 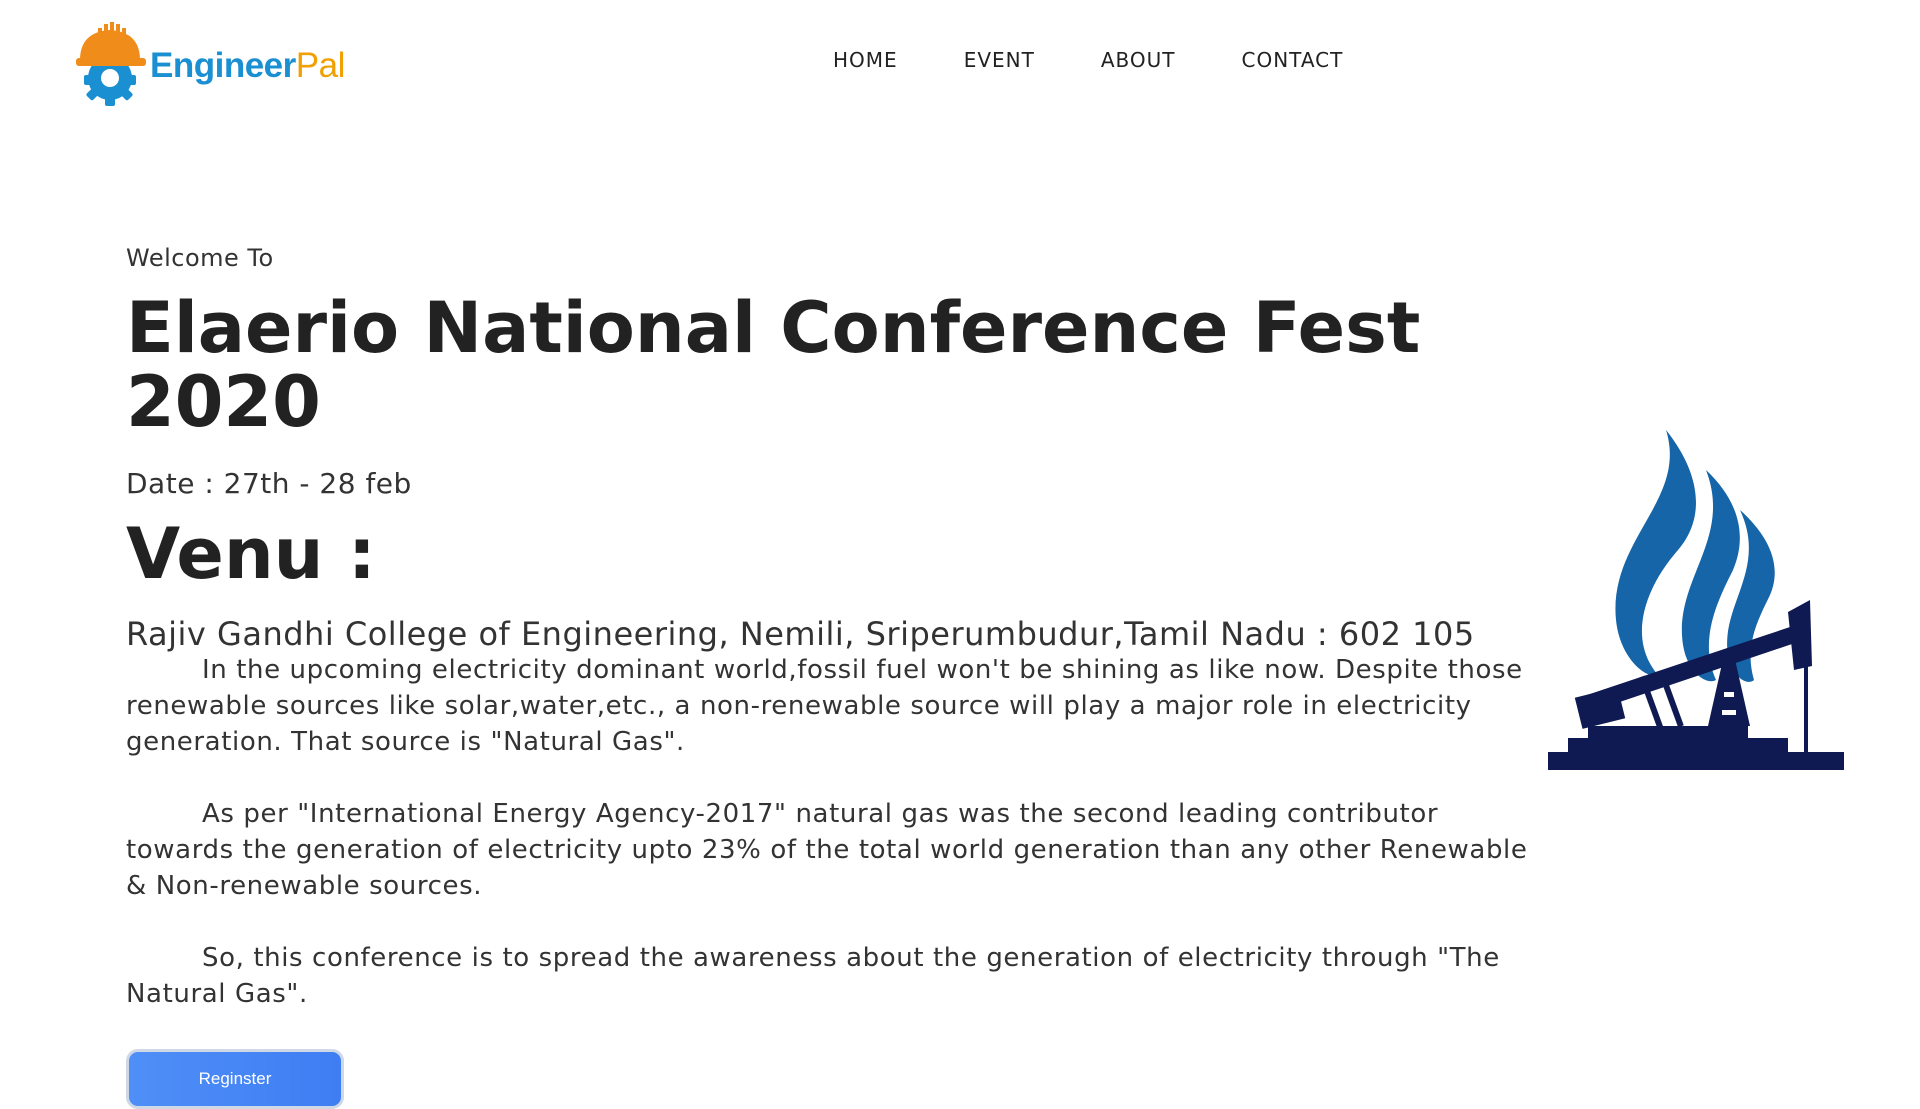 I want to click on logo-link: EngineerPal, so click(x=210, y=63).